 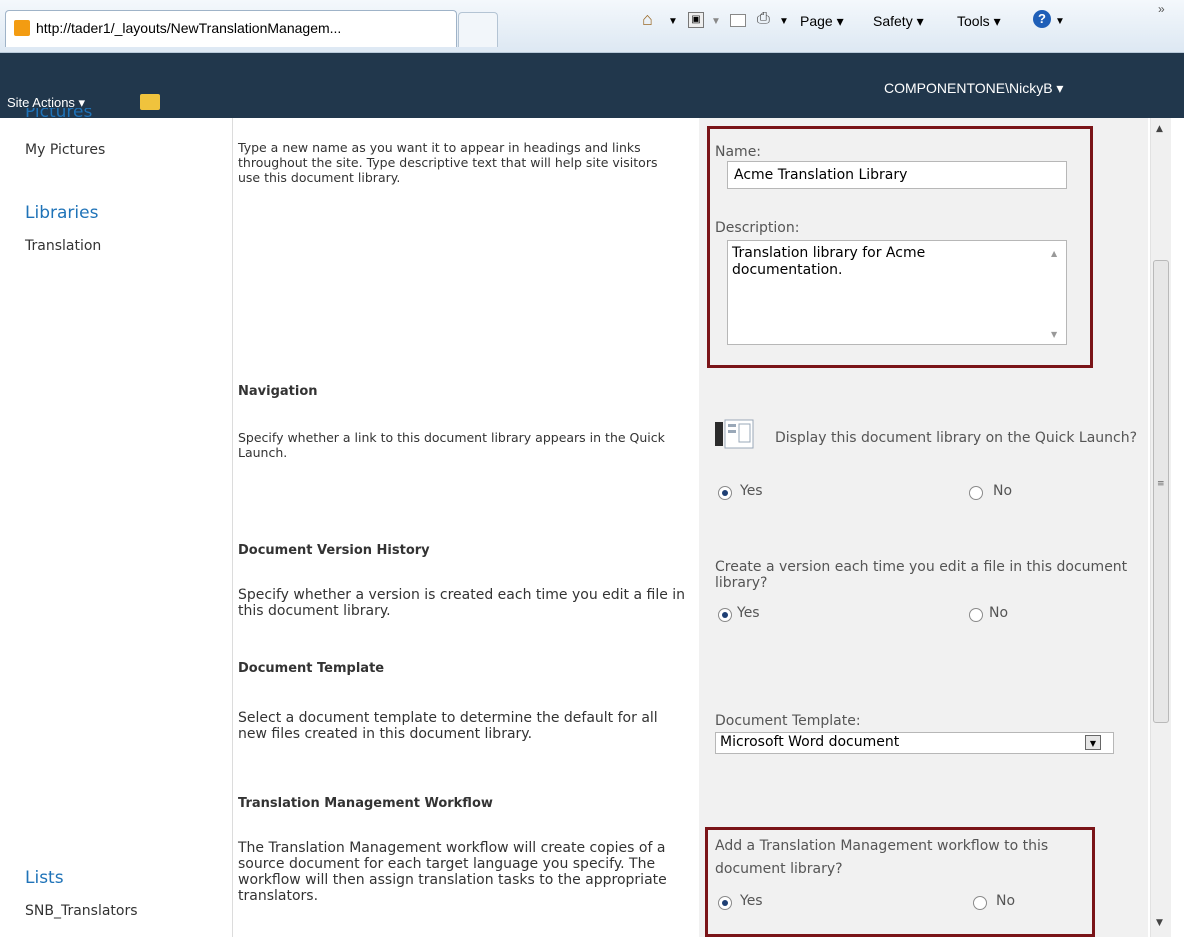 What do you see at coordinates (696, 20) in the screenshot?
I see `feeds-icon: ▣` at bounding box center [696, 20].